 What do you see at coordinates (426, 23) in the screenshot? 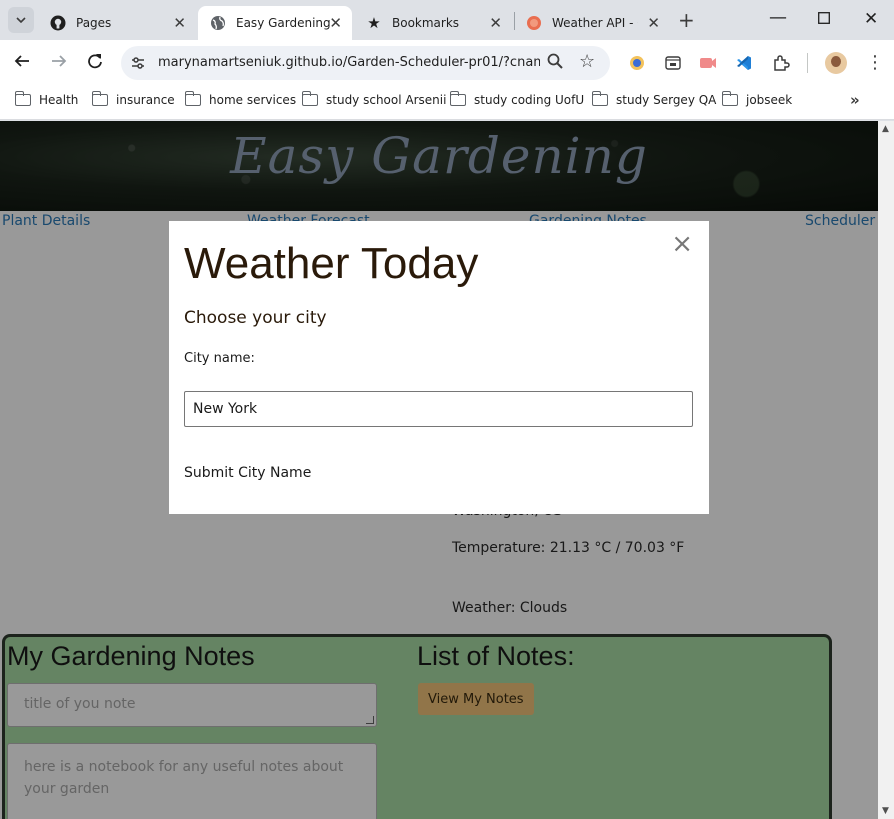
I see `tab-title: Bookmarks` at bounding box center [426, 23].